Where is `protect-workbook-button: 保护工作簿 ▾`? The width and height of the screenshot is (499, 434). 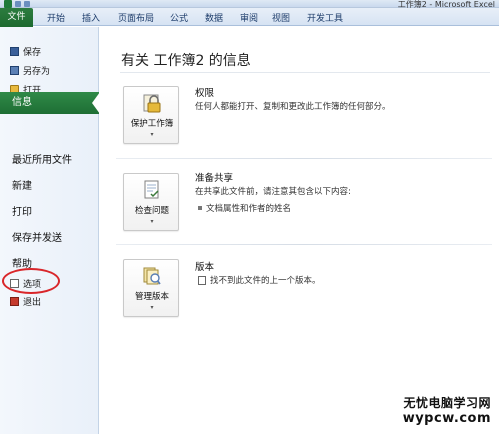 protect-workbook-button: 保护工作簿 ▾ is located at coordinates (151, 115).